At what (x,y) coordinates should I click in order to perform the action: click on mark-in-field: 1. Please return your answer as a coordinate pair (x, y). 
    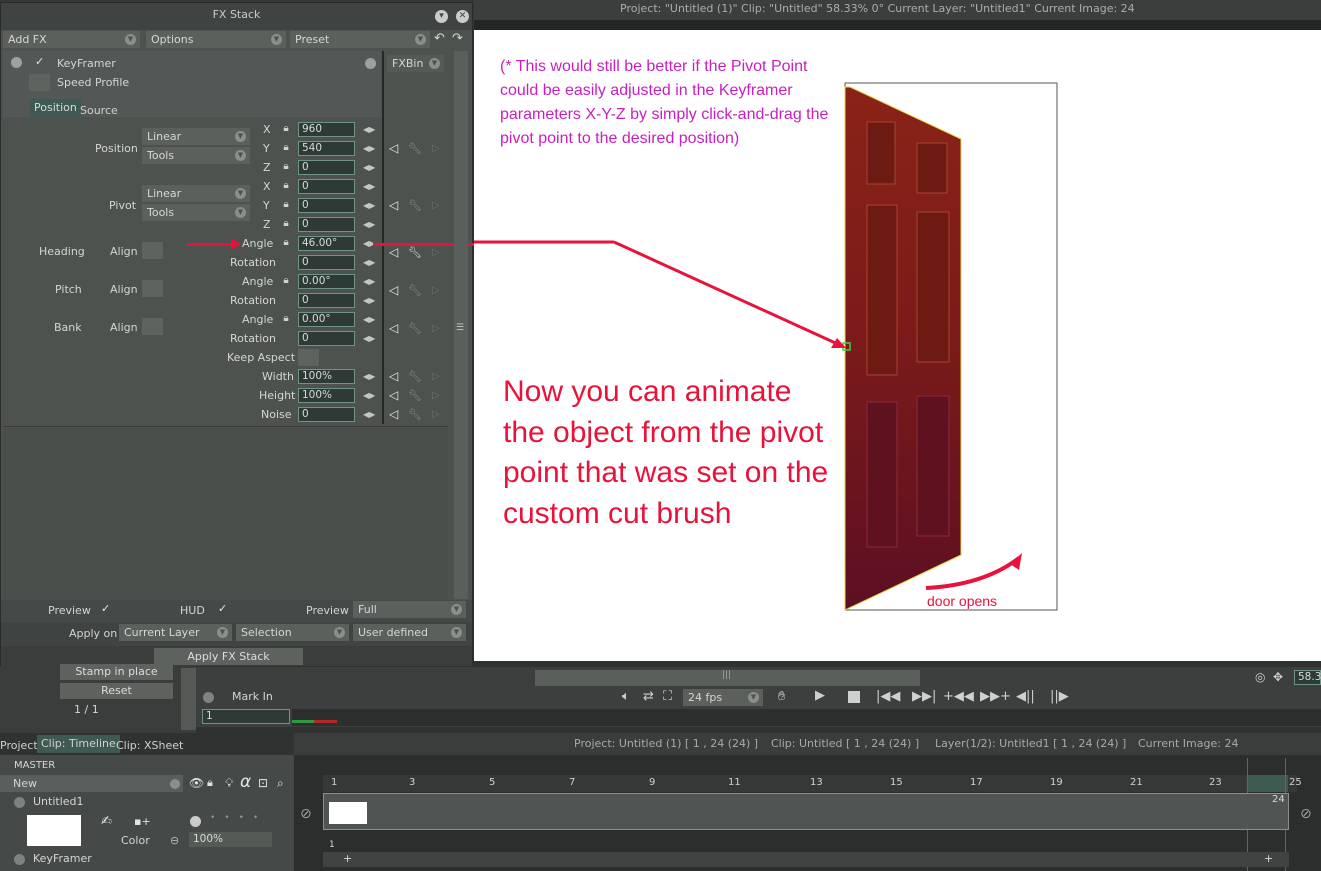
    Looking at the image, I should click on (246, 716).